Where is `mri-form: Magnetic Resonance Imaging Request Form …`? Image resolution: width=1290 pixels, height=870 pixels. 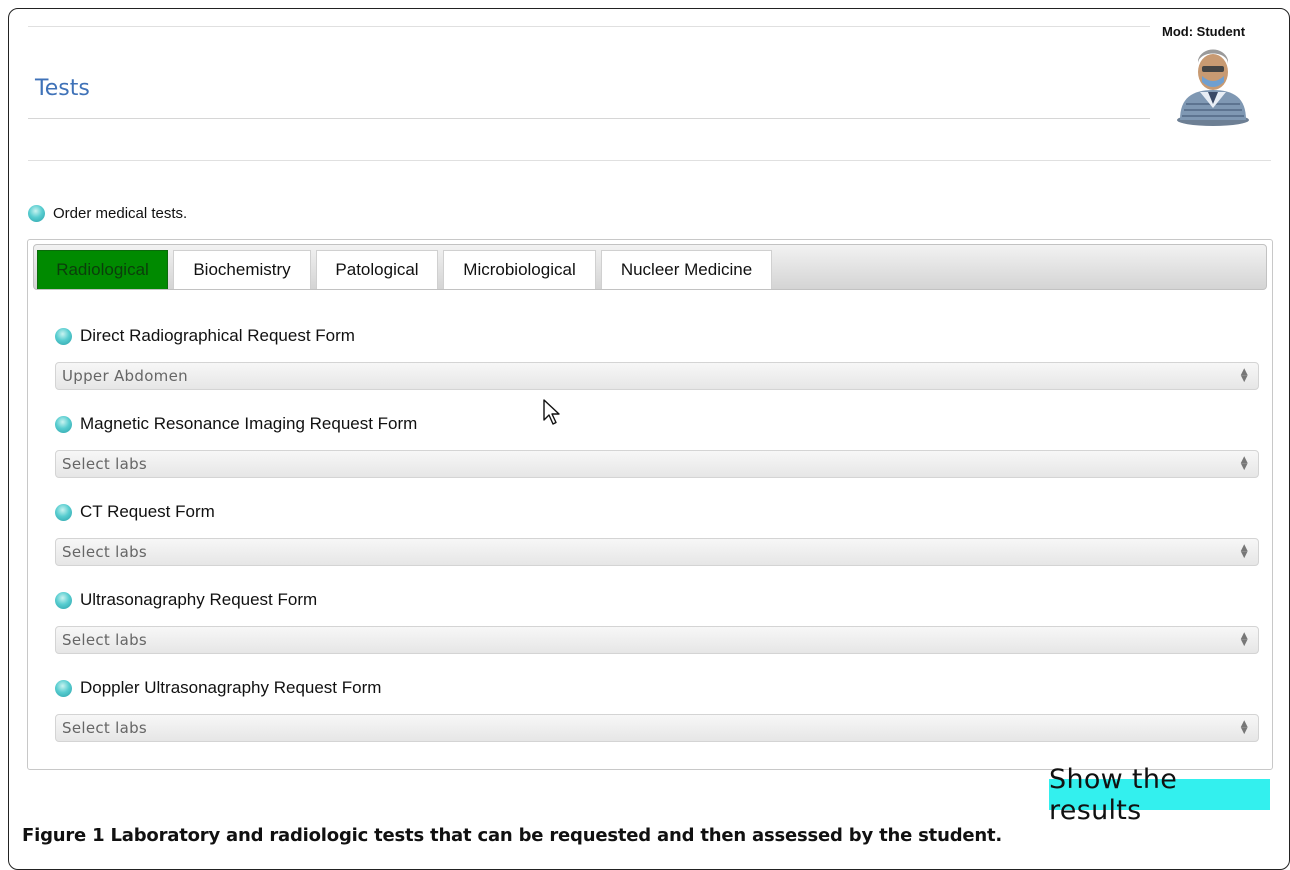 mri-form: Magnetic Resonance Imaging Request Form … is located at coordinates (658, 445).